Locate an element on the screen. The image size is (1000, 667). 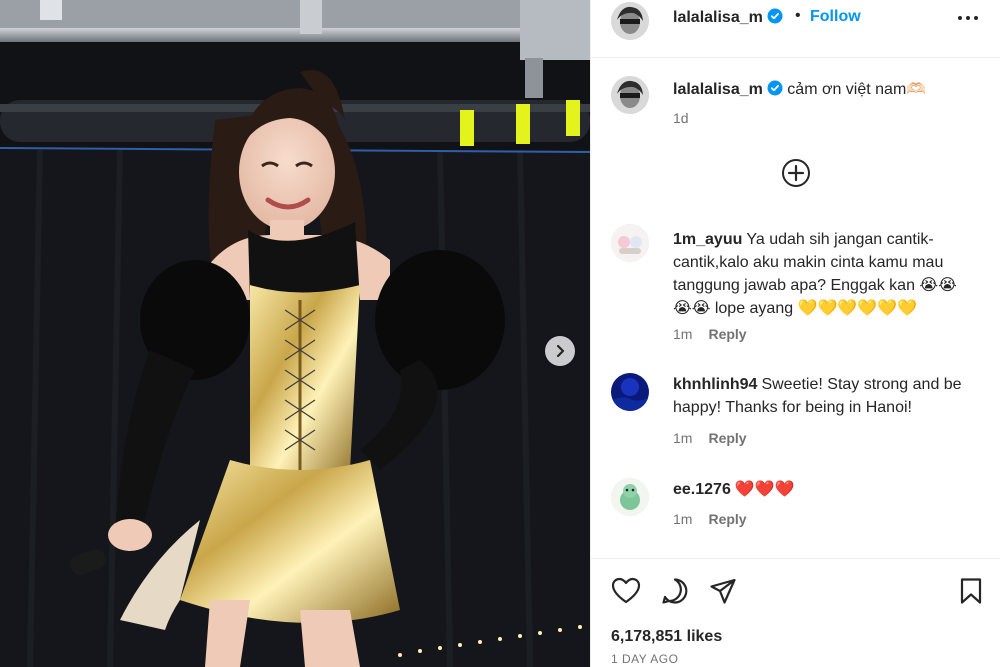
load-more-comments-button is located at coordinates (796, 175).